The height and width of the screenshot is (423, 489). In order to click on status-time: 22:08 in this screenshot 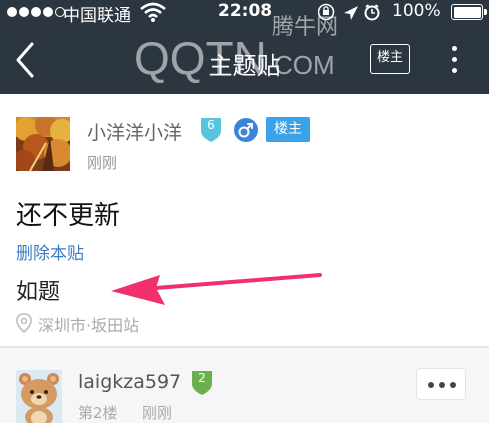, I will do `click(245, 11)`.